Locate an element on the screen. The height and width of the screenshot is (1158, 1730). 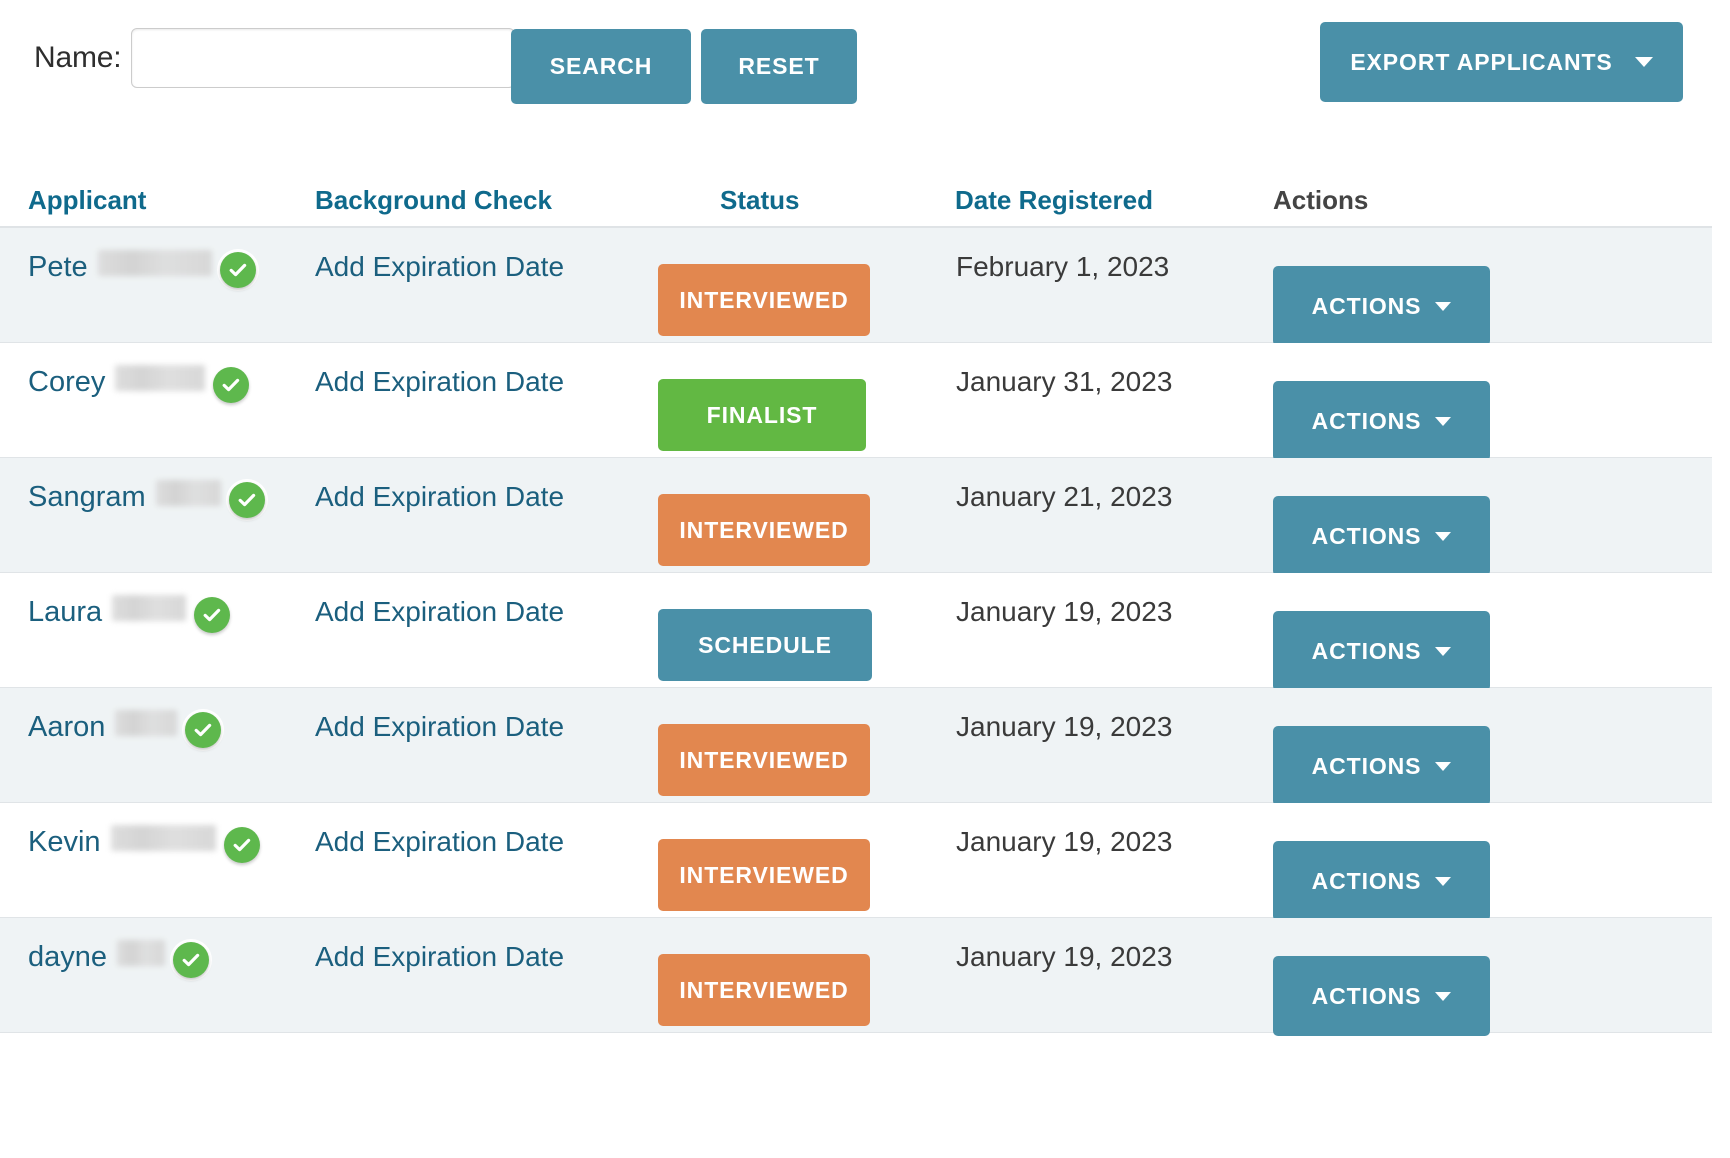
column-header-date-registered: Date Registered is located at coordinates (1097, 200).